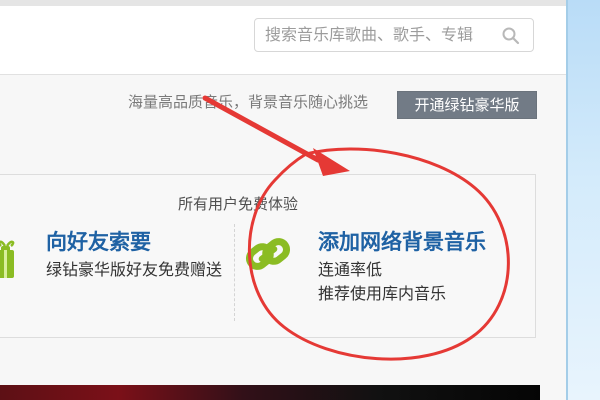 The image size is (600, 400). Describe the element at coordinates (350, 269) in the screenshot. I see `network-description-line-1: 连通率低` at that location.